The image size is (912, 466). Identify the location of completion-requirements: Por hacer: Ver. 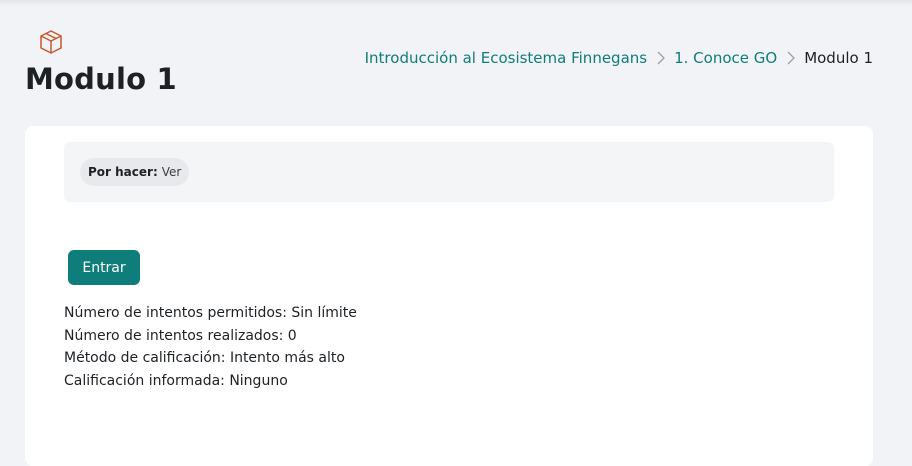
(449, 172).